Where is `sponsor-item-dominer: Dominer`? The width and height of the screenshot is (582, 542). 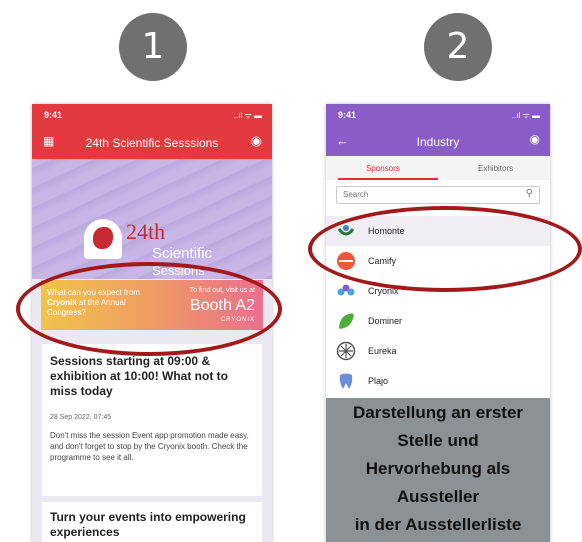
sponsor-item-dominer: Dominer is located at coordinates (438, 321).